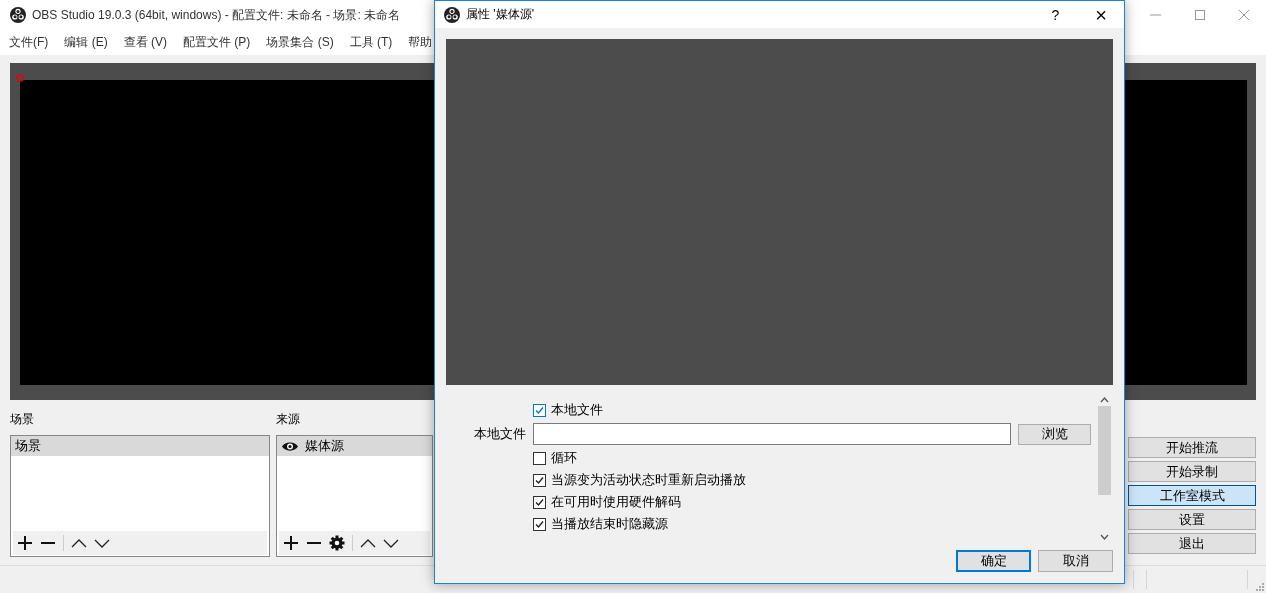 This screenshot has width=1266, height=593. Describe the element at coordinates (22, 419) in the screenshot. I see `dock-title: 场景` at that location.